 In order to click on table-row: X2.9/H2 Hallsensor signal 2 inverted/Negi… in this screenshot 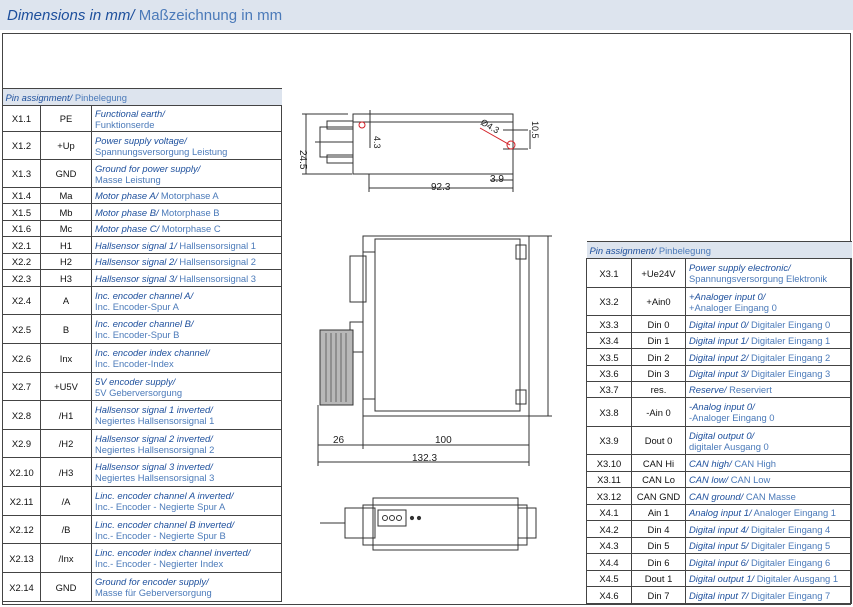, I will do `click(142, 443)`.